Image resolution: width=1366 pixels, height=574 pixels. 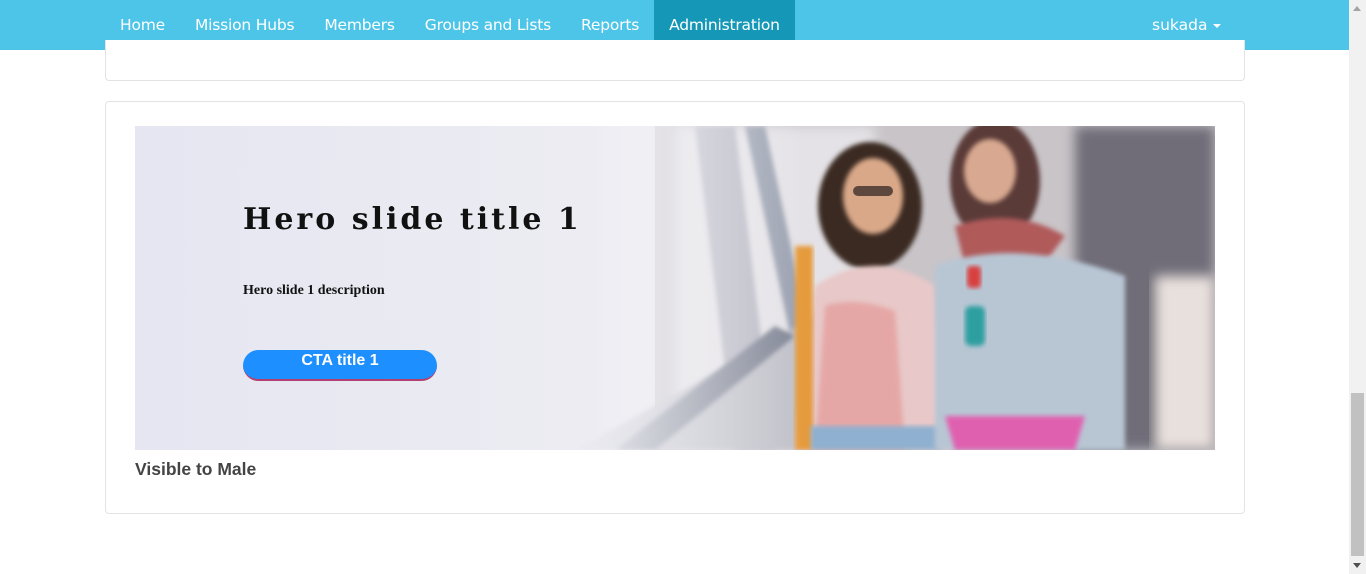 What do you see at coordinates (196, 469) in the screenshot?
I see `visibility-label: Visible to Male` at bounding box center [196, 469].